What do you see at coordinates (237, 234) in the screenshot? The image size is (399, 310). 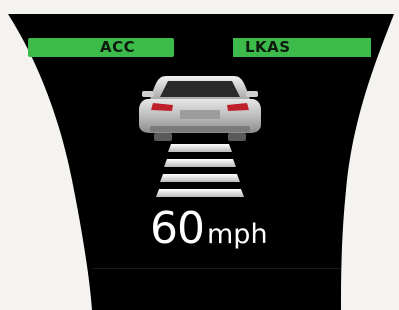 I see `speed-unit: mph` at bounding box center [237, 234].